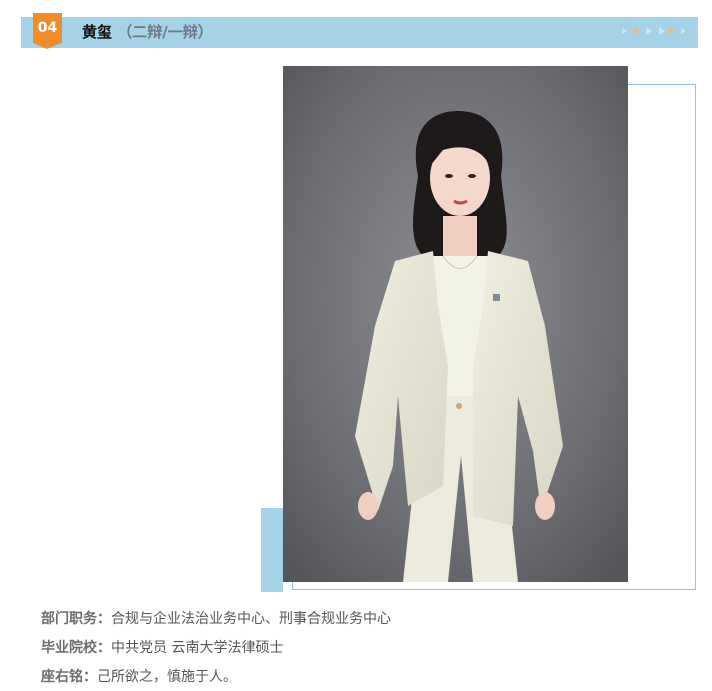  What do you see at coordinates (165, 32) in the screenshot?
I see `member-role: （二辩/一辩）` at bounding box center [165, 32].